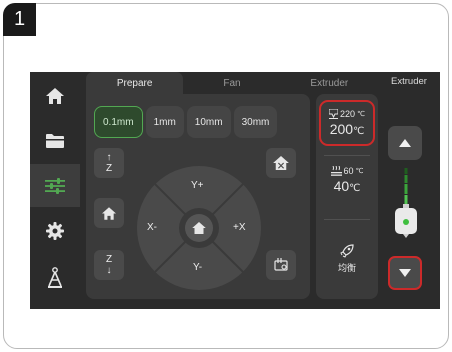 This screenshot has height=352, width=452. I want to click on bed-level-icon, so click(281, 264).